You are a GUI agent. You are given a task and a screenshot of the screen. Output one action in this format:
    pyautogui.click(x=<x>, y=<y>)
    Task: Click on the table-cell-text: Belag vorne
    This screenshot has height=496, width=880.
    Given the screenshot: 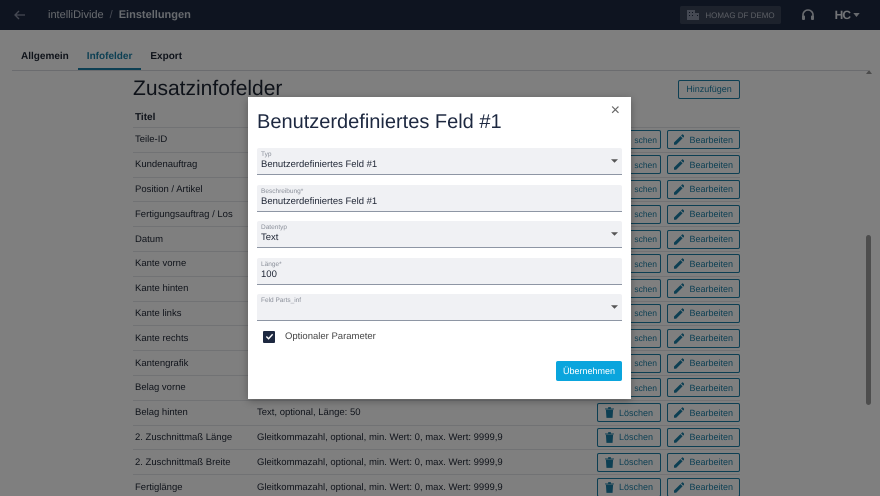 What is the action you would take?
    pyautogui.click(x=161, y=388)
    